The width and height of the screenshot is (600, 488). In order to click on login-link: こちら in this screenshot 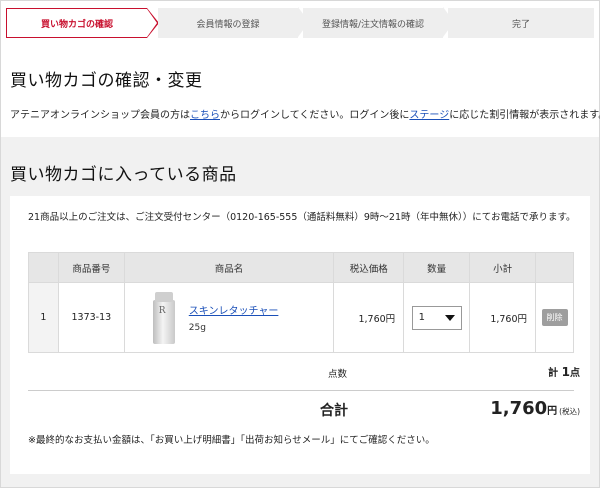, I will do `click(205, 115)`.